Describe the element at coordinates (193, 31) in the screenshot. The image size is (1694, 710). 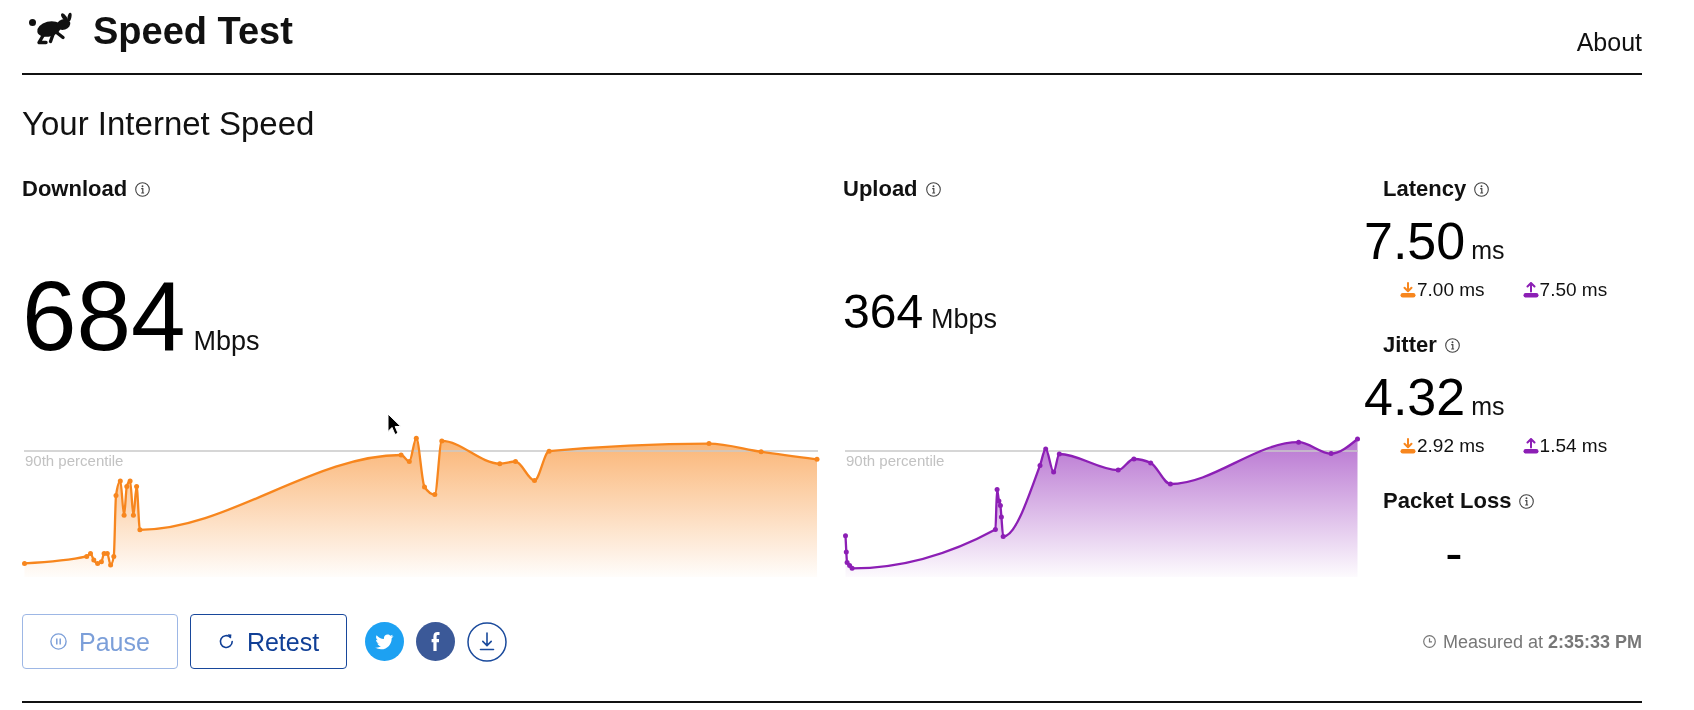
I see `site-title: Speed Test` at that location.